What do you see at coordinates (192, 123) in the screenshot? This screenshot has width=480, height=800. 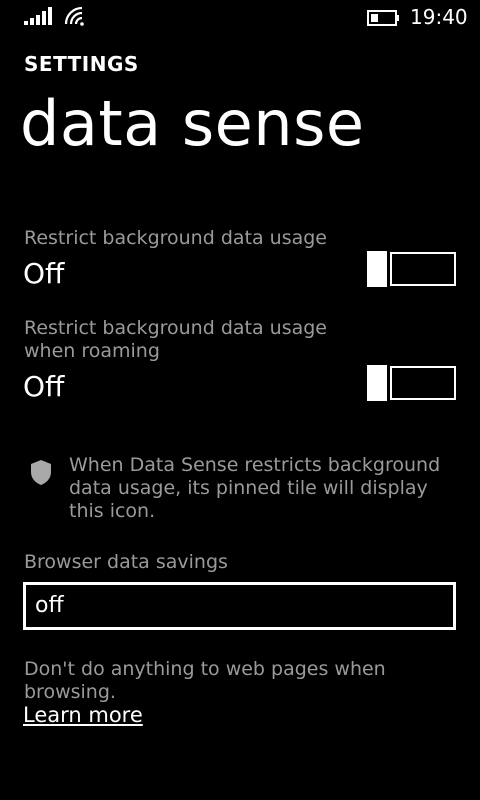 I see `page-title: data sense` at bounding box center [192, 123].